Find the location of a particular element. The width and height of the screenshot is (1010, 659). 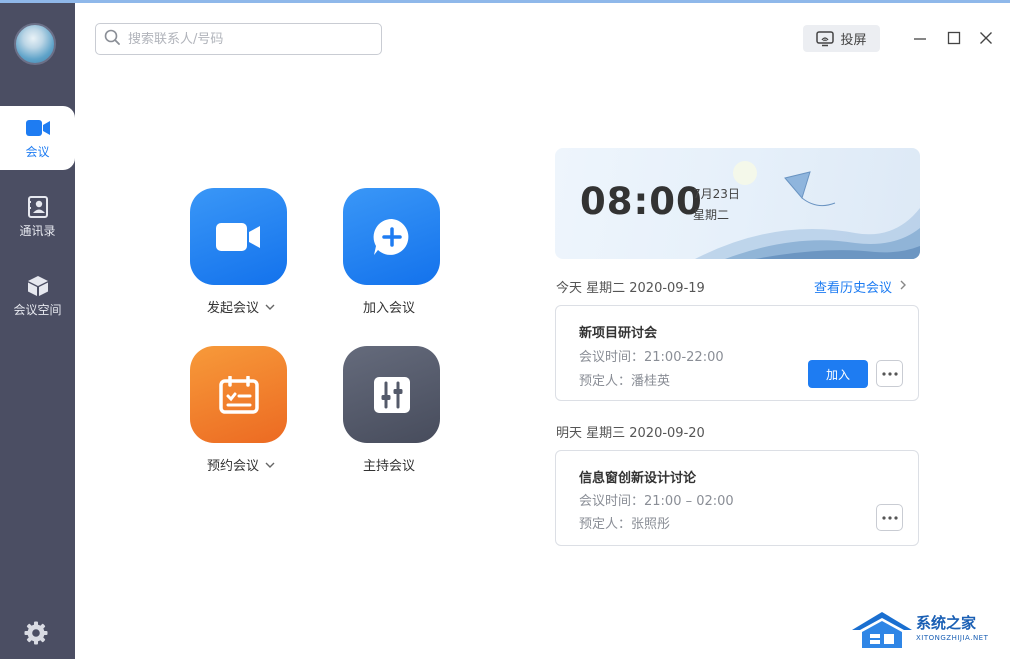

screen-cast-button: 投屏 is located at coordinates (841, 38).